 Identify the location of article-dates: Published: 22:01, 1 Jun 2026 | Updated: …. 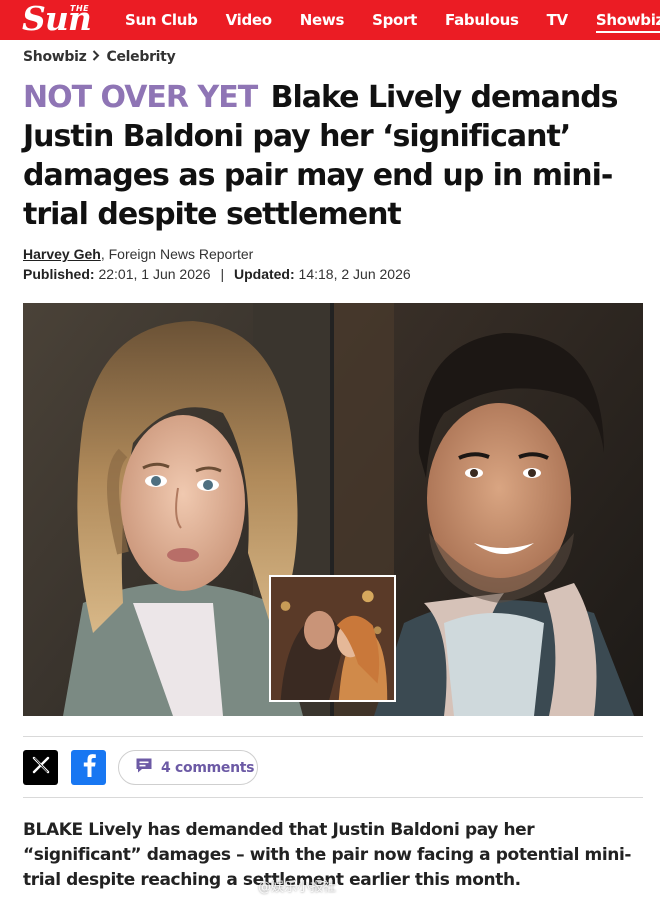
(217, 274).